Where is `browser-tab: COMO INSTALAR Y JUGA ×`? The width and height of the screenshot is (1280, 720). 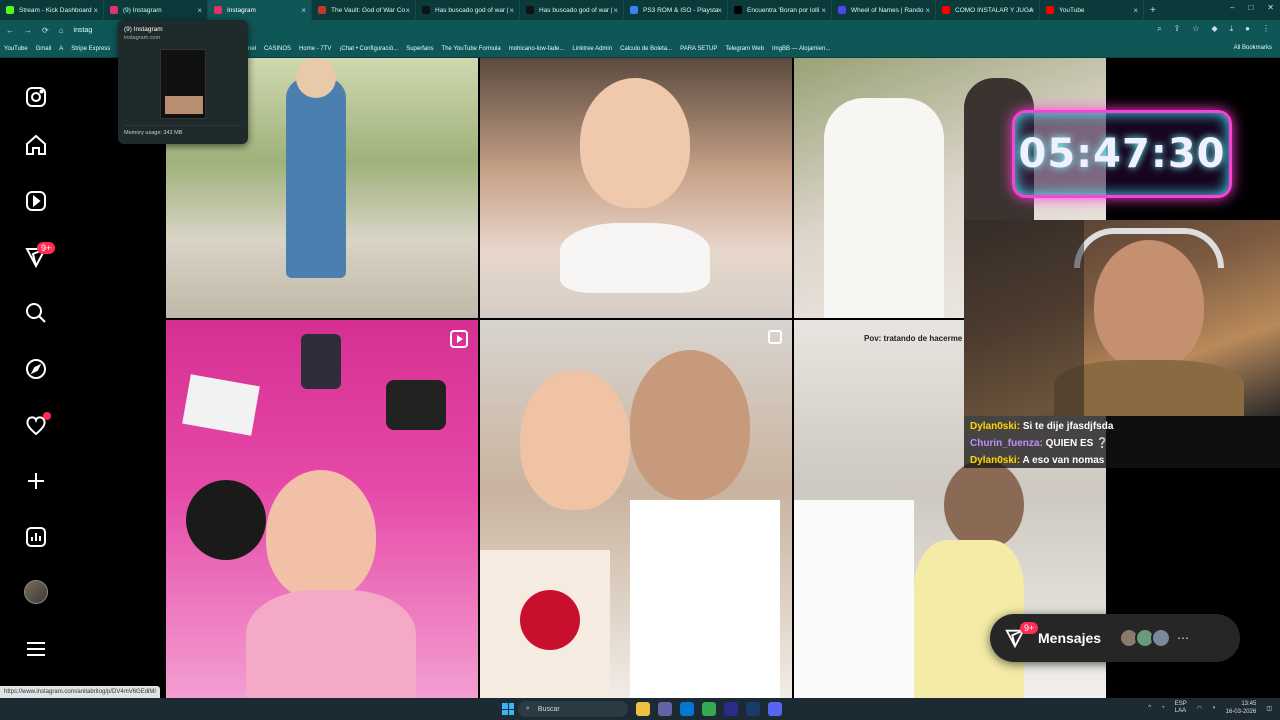
browser-tab: COMO INSTALAR Y JUGA × is located at coordinates (988, 10).